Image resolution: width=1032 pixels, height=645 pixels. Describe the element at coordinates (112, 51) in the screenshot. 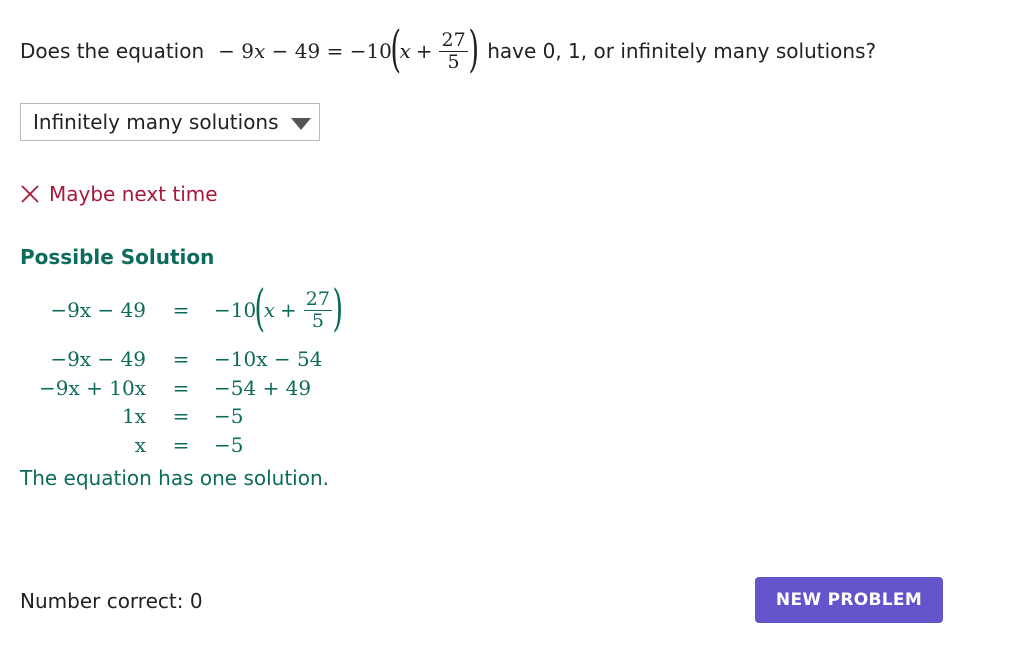

I see `question-prefix: Does the equation` at that location.